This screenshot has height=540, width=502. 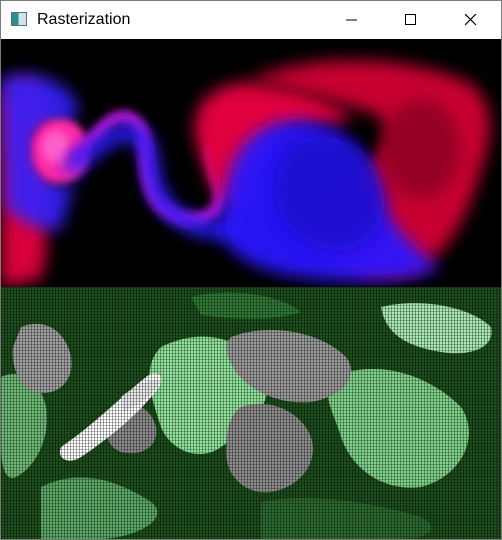 I want to click on minimize-button, so click(x=352, y=20).